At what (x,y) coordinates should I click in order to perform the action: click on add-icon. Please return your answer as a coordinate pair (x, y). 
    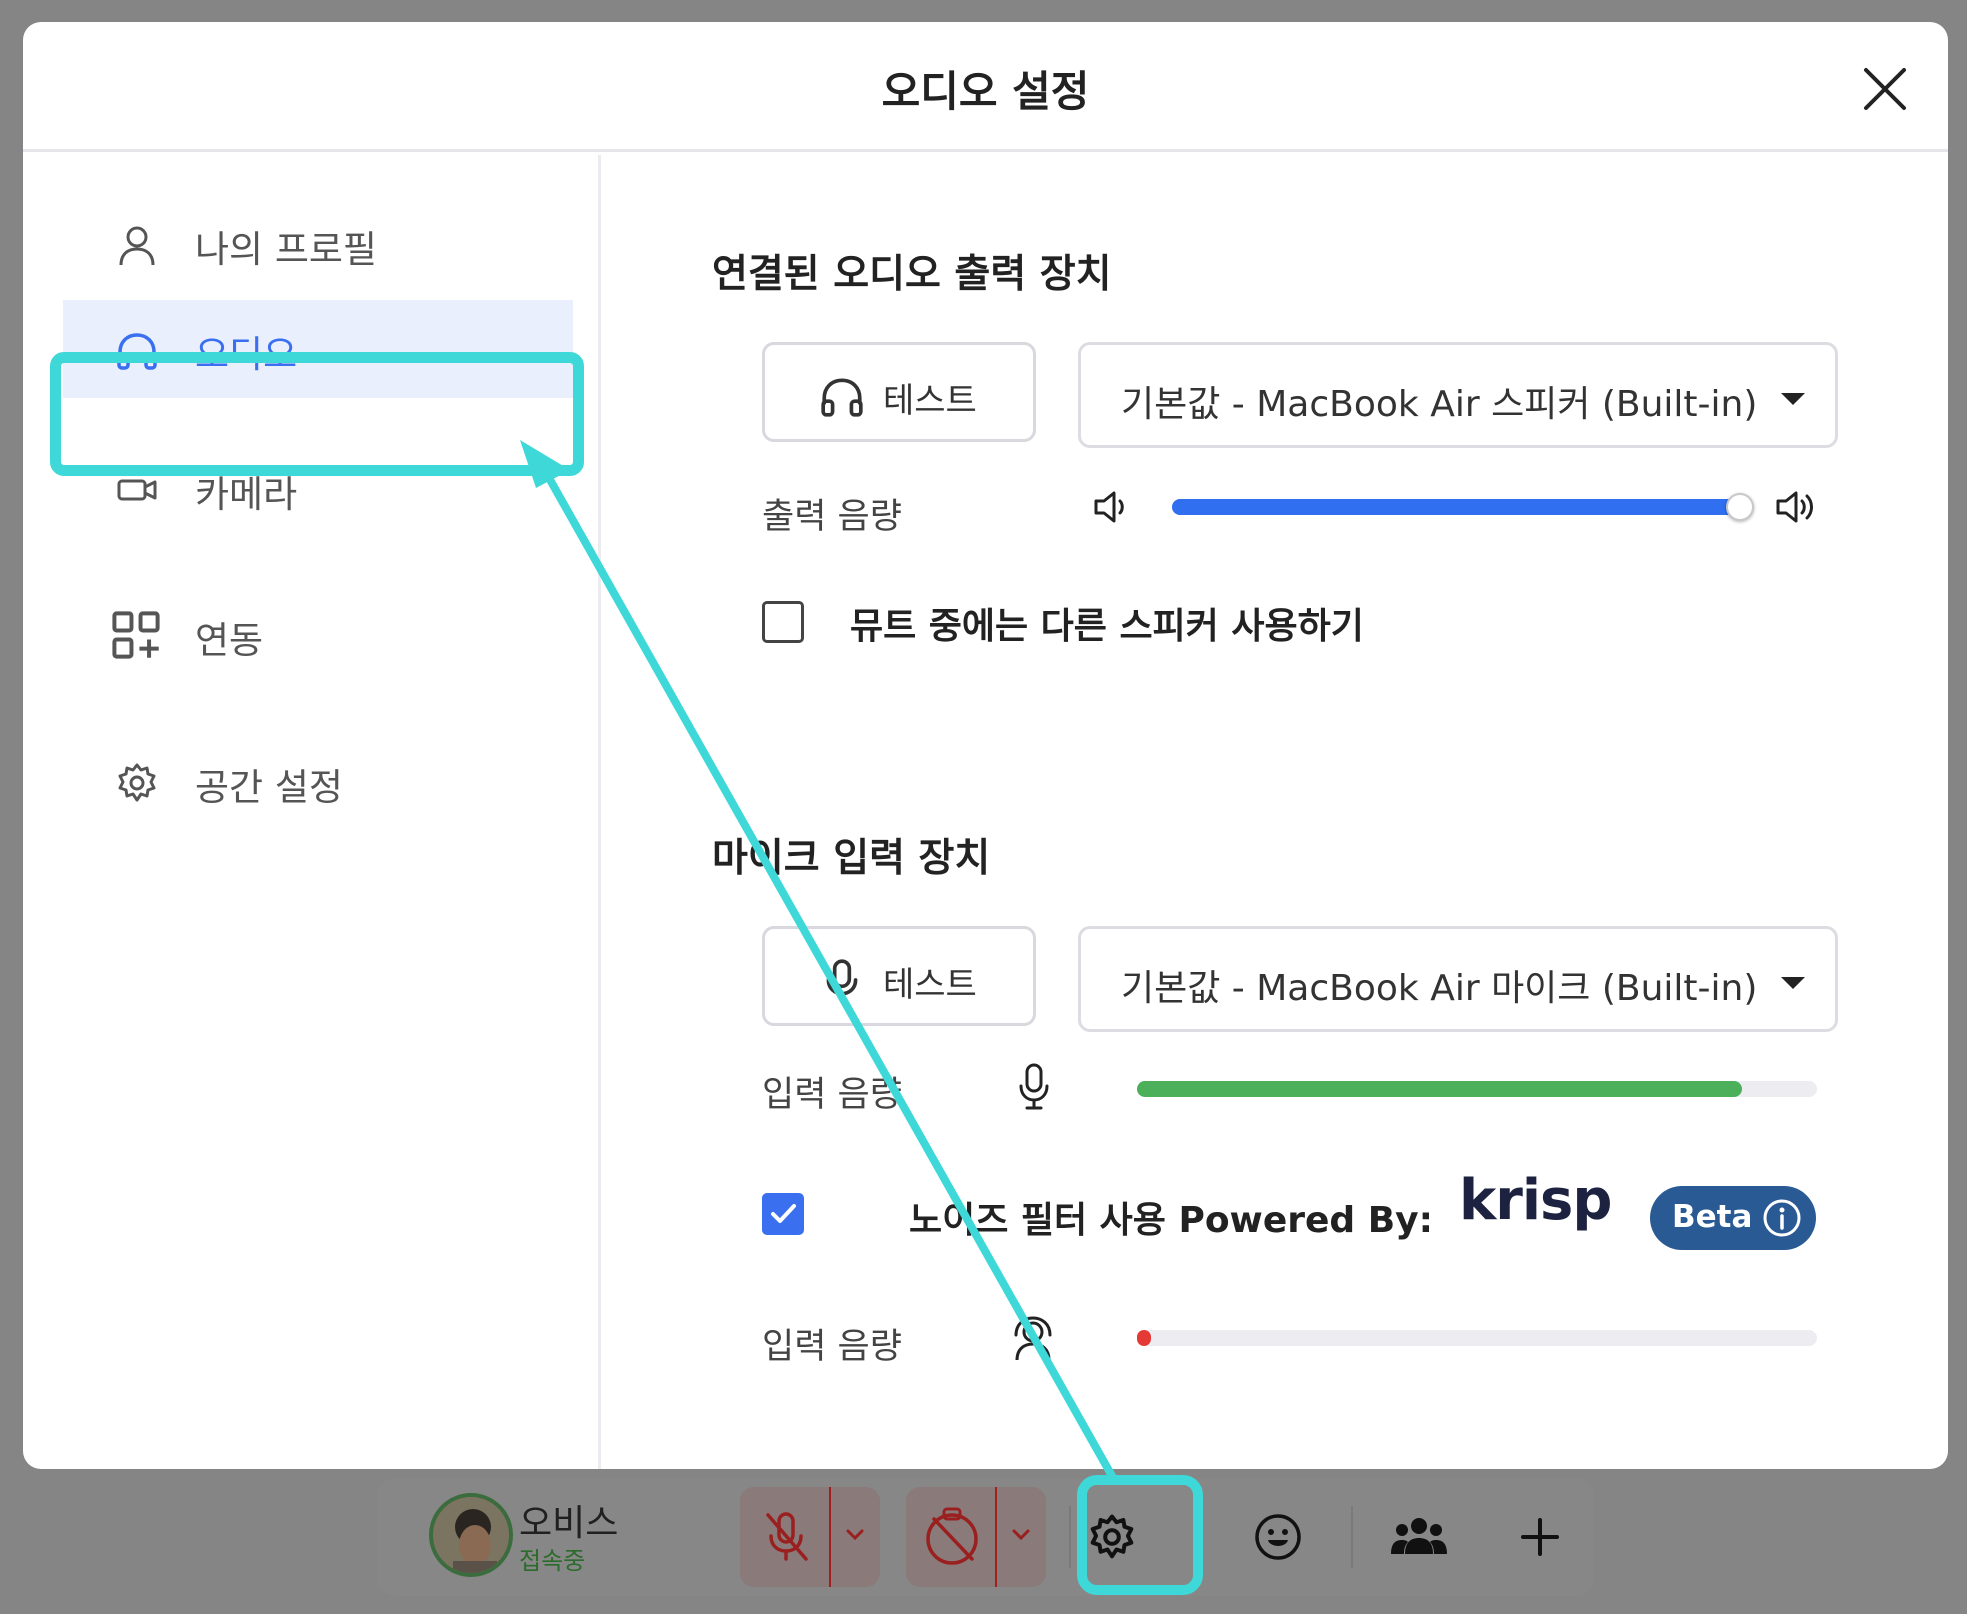
    Looking at the image, I should click on (1540, 1537).